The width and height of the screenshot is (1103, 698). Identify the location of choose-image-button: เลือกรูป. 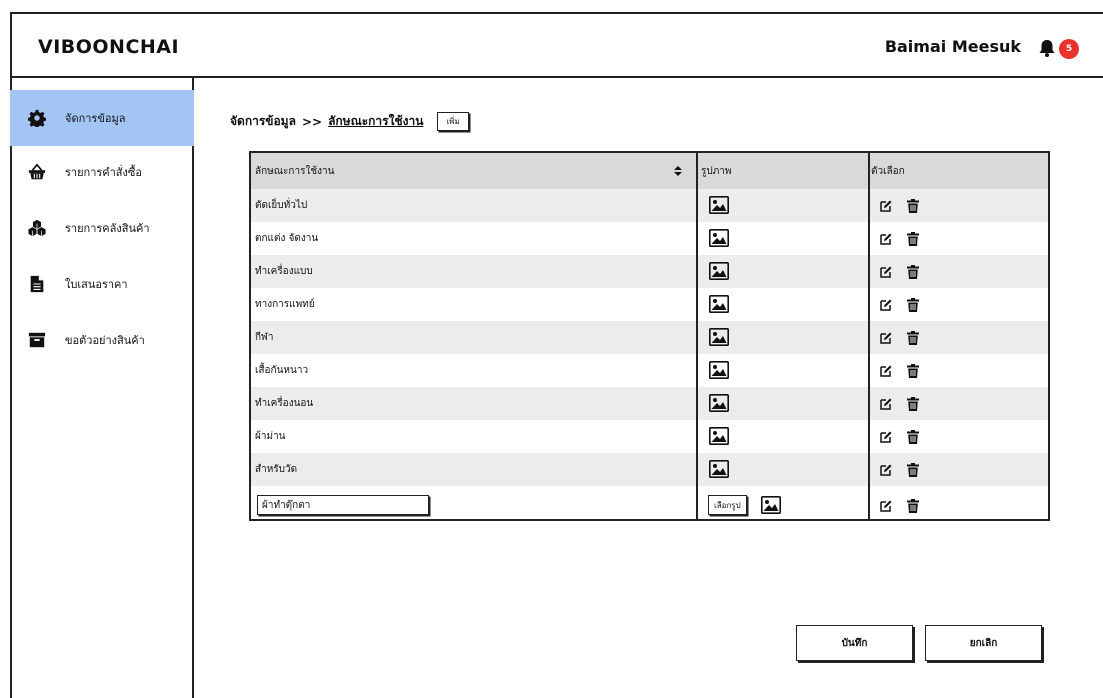
(727, 505).